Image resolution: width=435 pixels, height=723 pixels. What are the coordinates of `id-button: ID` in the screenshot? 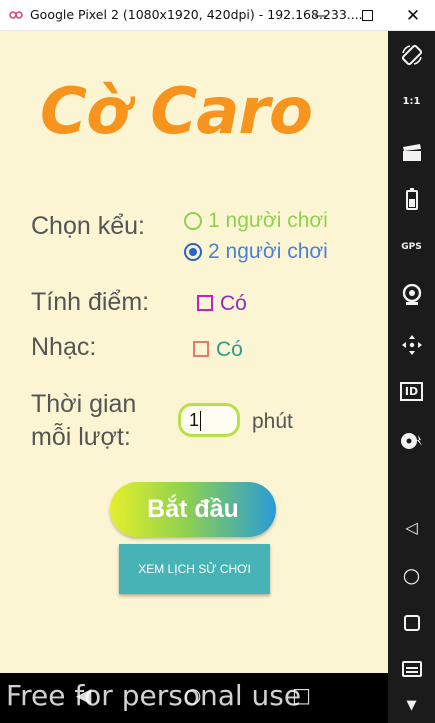 It's located at (411, 391).